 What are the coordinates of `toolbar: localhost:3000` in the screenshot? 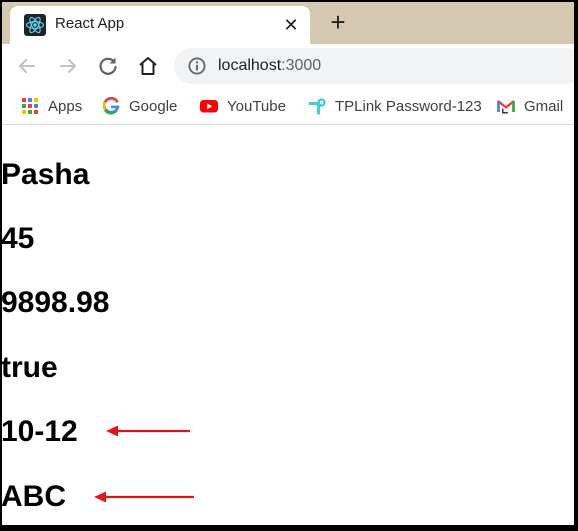 It's located at (288, 66).